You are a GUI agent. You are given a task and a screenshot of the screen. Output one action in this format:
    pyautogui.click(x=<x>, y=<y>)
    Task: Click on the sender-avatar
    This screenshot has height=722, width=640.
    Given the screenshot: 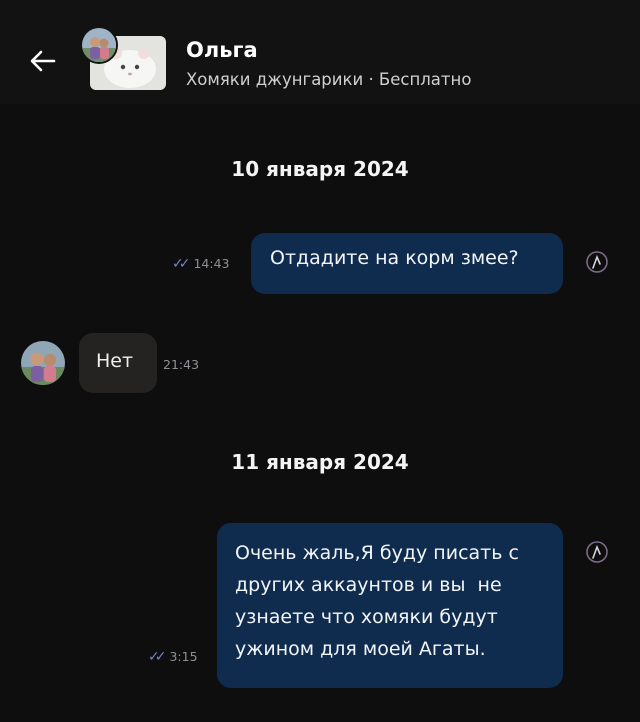 What is the action you would take?
    pyautogui.click(x=43, y=363)
    